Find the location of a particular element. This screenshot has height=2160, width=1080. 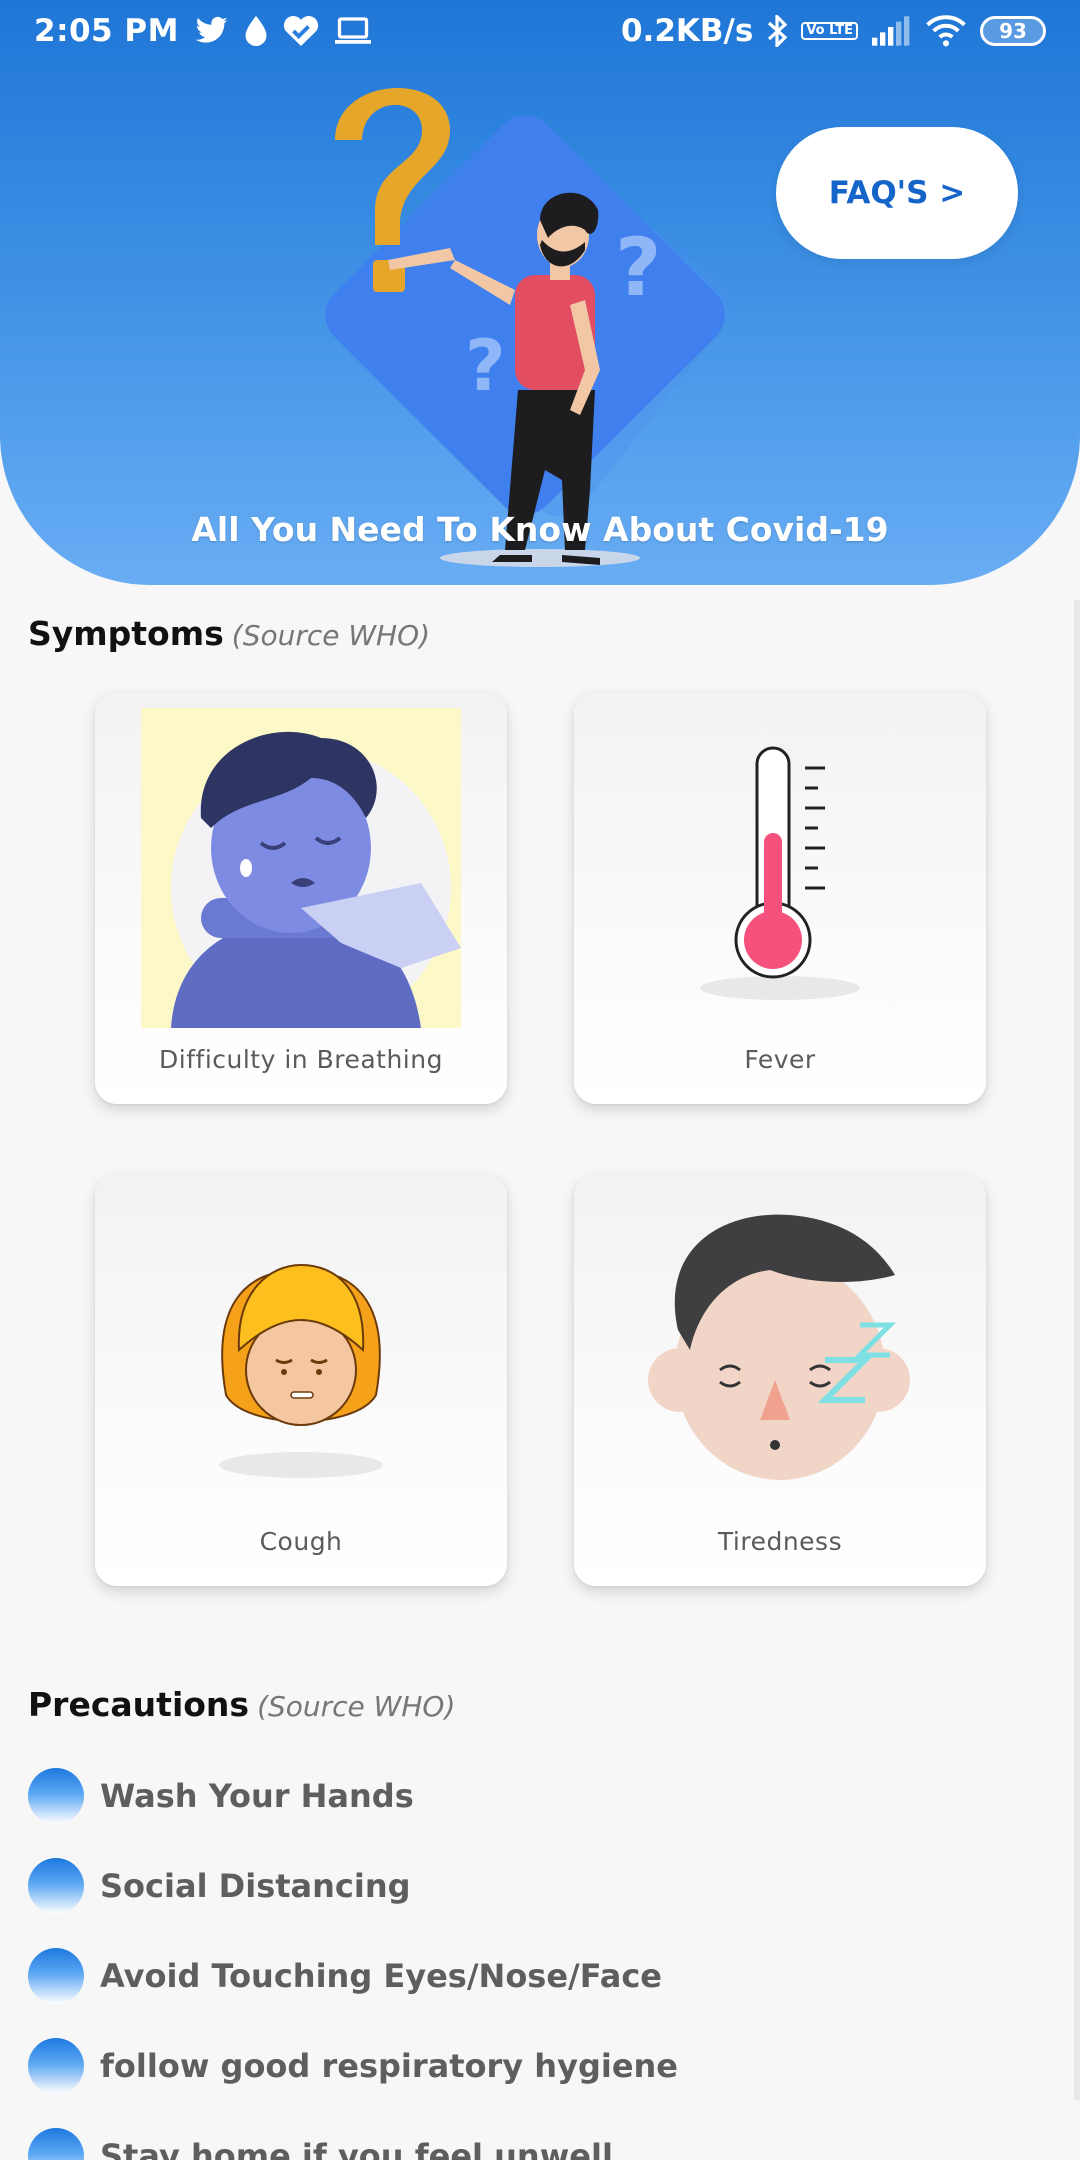

precaution-item: Social Distancing is located at coordinates (219, 1886).